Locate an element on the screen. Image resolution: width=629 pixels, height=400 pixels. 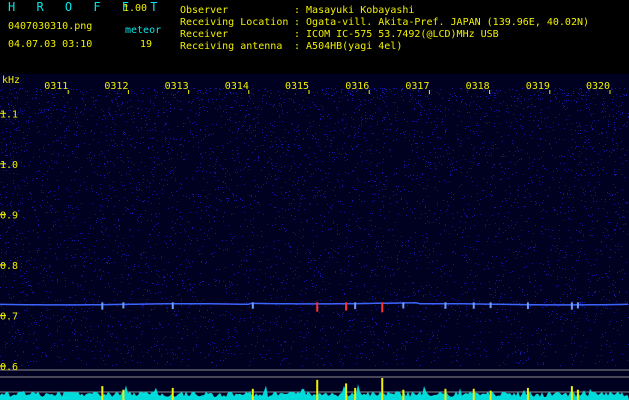
time-tick-label: 0318 is located at coordinates (478, 86).